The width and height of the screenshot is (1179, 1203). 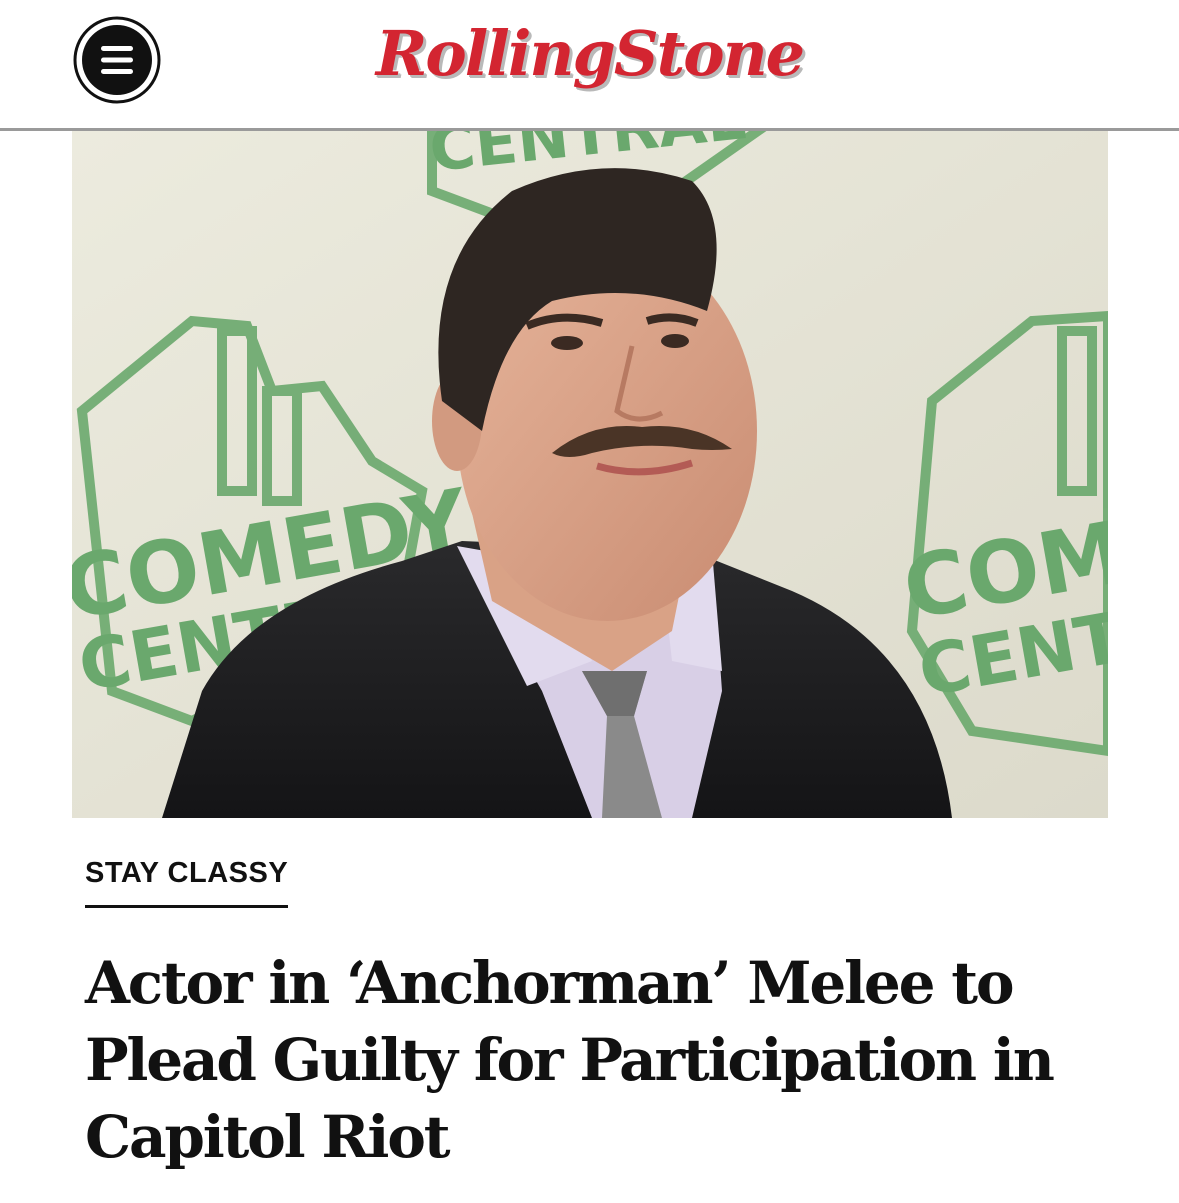 What do you see at coordinates (589, 54) in the screenshot?
I see `rolling-stone-logo: RollingStone` at bounding box center [589, 54].